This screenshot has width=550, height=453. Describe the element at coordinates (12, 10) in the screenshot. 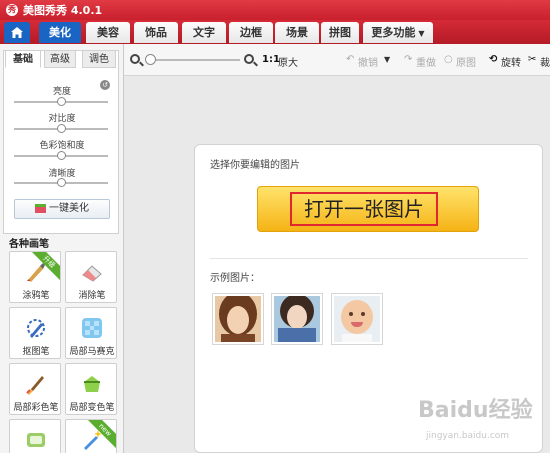

I see `app-logo-icon: 秀` at that location.